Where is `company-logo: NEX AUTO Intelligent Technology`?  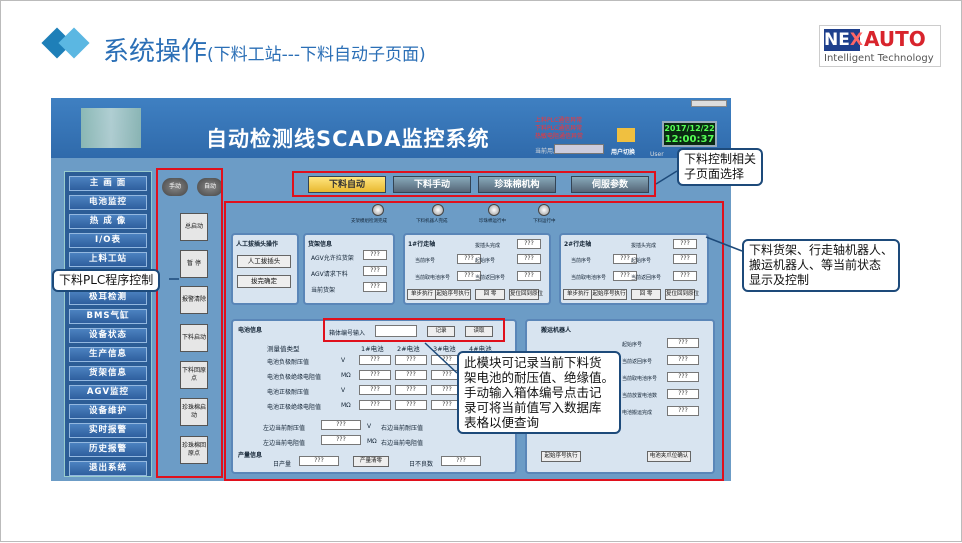
company-logo: NEX AUTO Intelligent Technology is located at coordinates (880, 46).